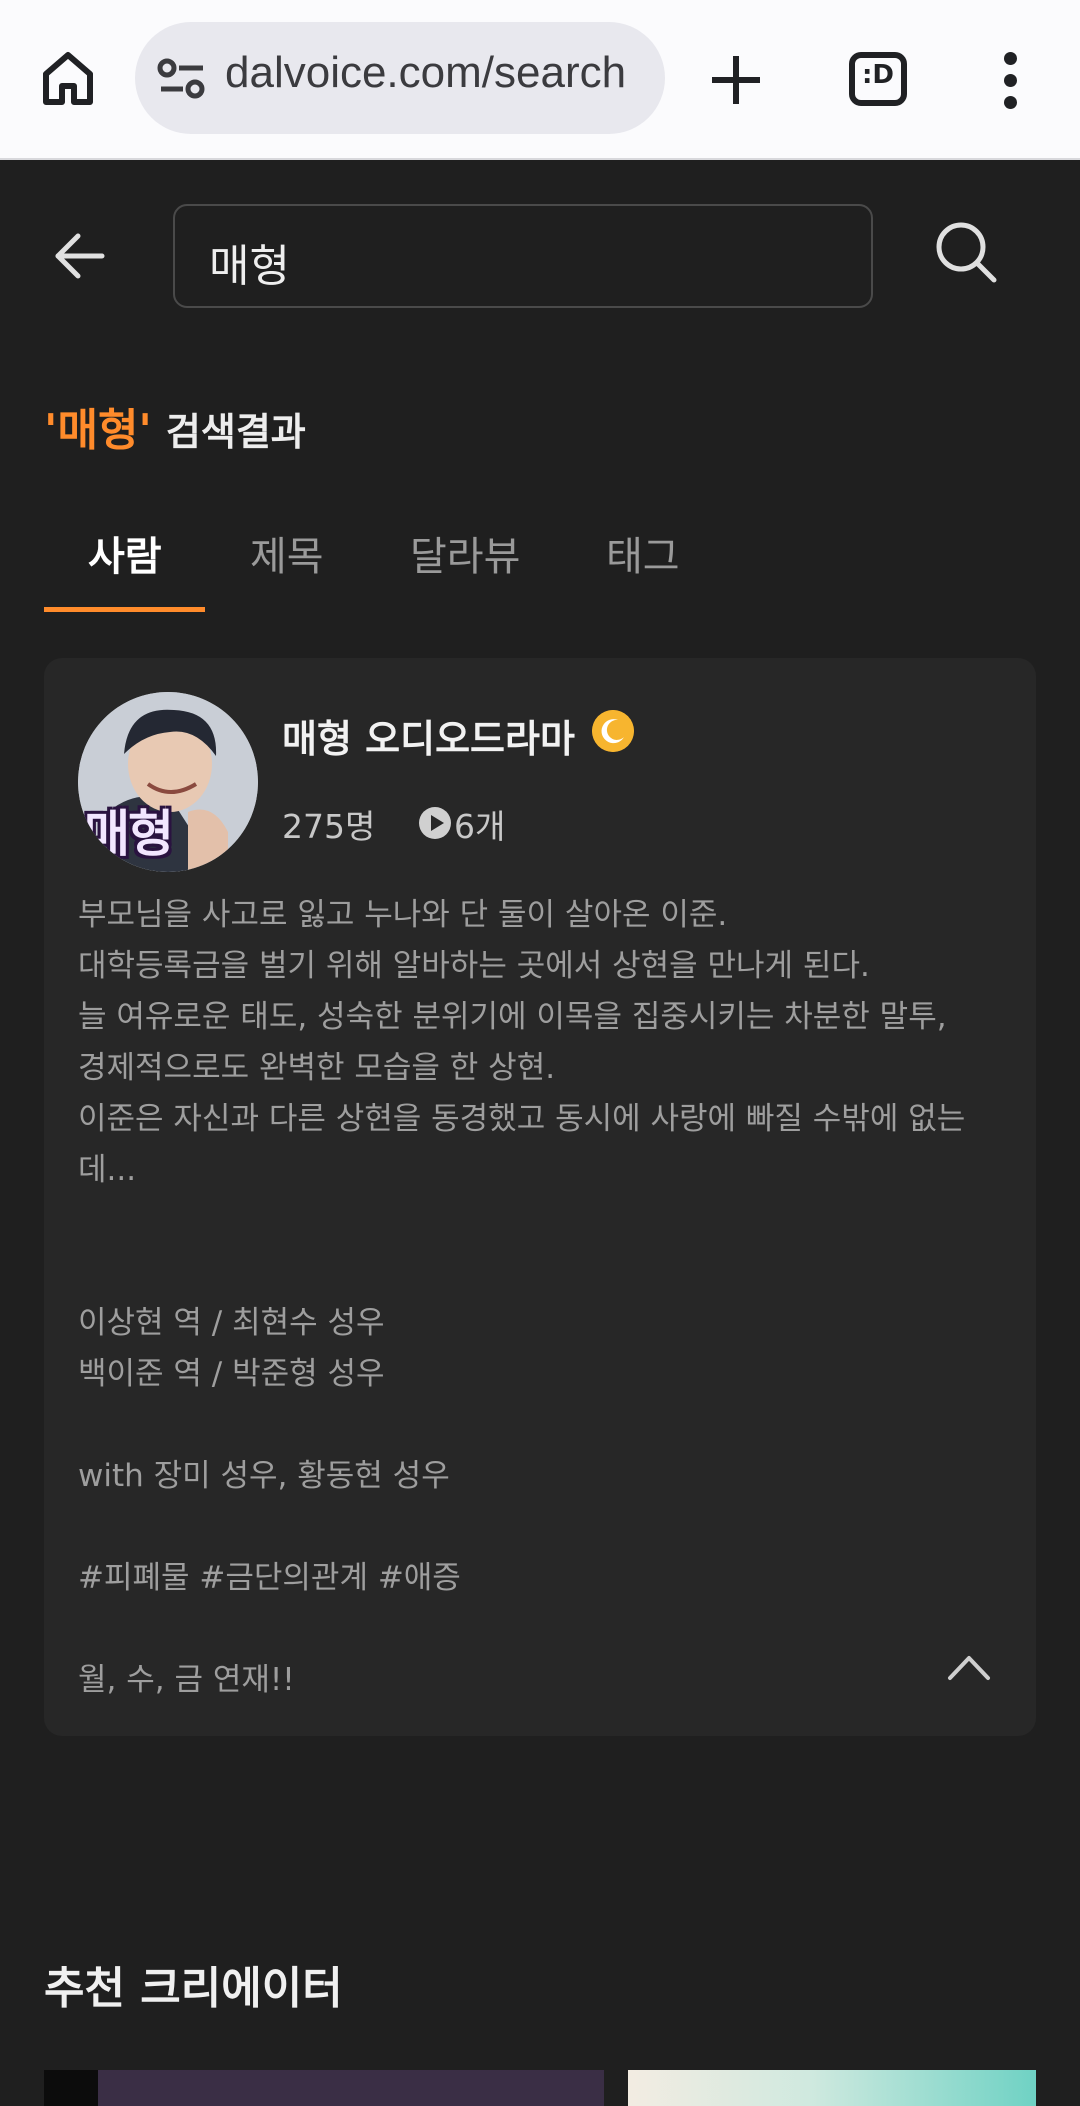  I want to click on description-line: 늘 여유로운 태도, 성숙한 분위기에 이목을 집중시키는 차분한 말투,, so click(512, 1017).